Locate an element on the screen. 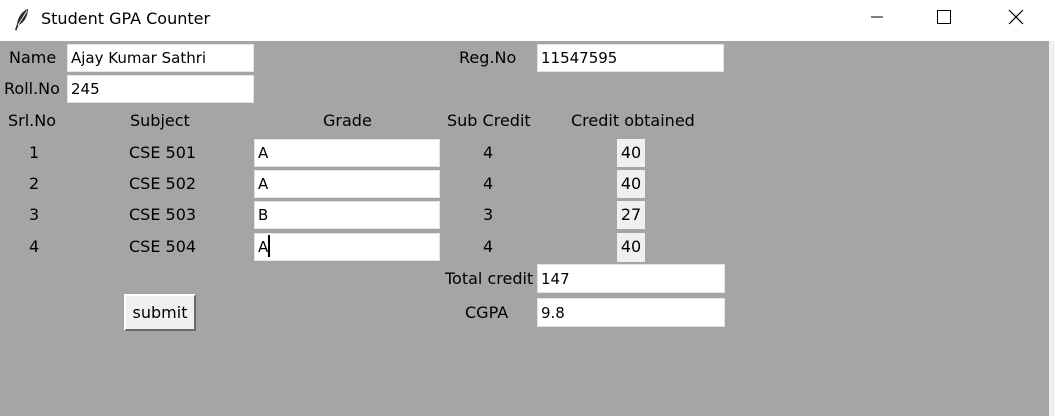 The width and height of the screenshot is (1055, 416). row-1-sub-credit: 4 is located at coordinates (488, 152).